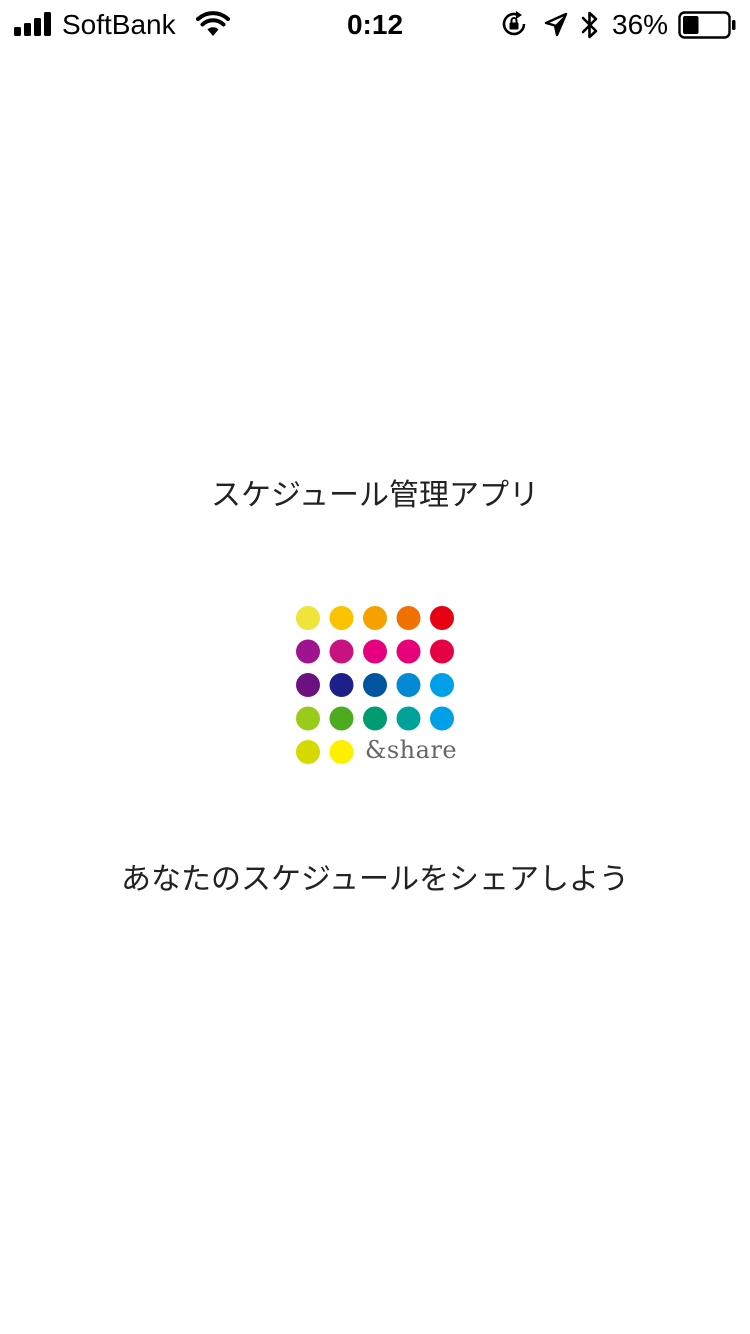 This screenshot has width=750, height=1334. I want to click on andshare-logo: &share, so click(376, 685).